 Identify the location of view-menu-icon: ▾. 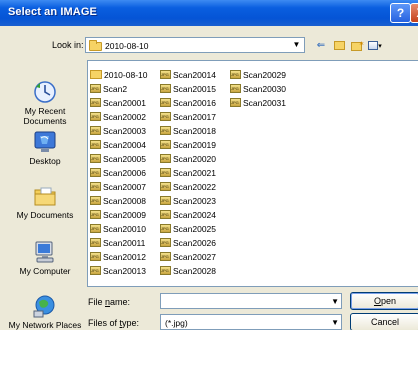
(375, 46).